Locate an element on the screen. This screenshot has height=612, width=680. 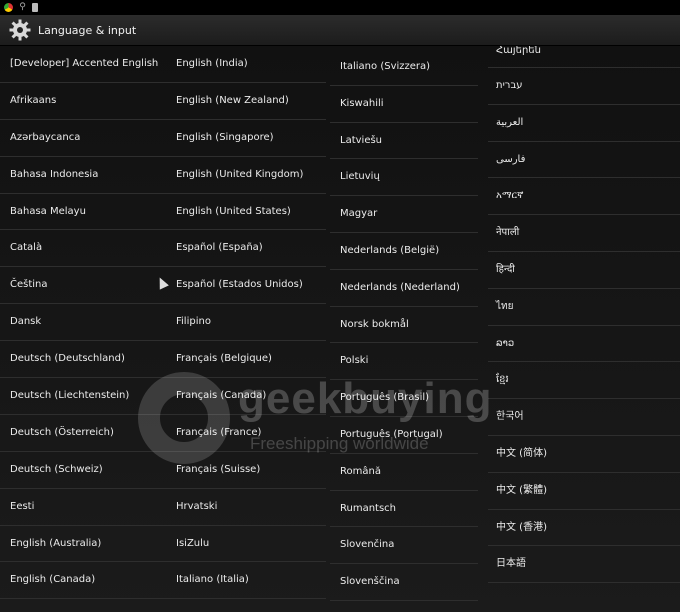
language-item: فارسی is located at coordinates (584, 160).